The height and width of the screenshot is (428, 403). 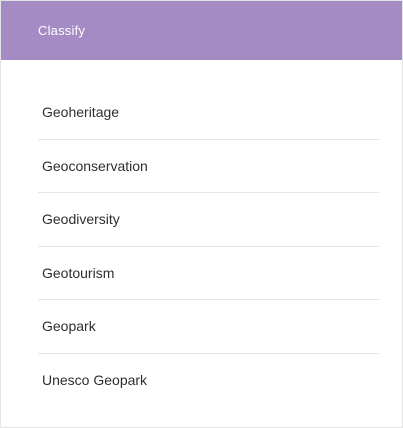 What do you see at coordinates (208, 381) in the screenshot?
I see `category-item-unesco-geopark: Unesco Geopark` at bounding box center [208, 381].